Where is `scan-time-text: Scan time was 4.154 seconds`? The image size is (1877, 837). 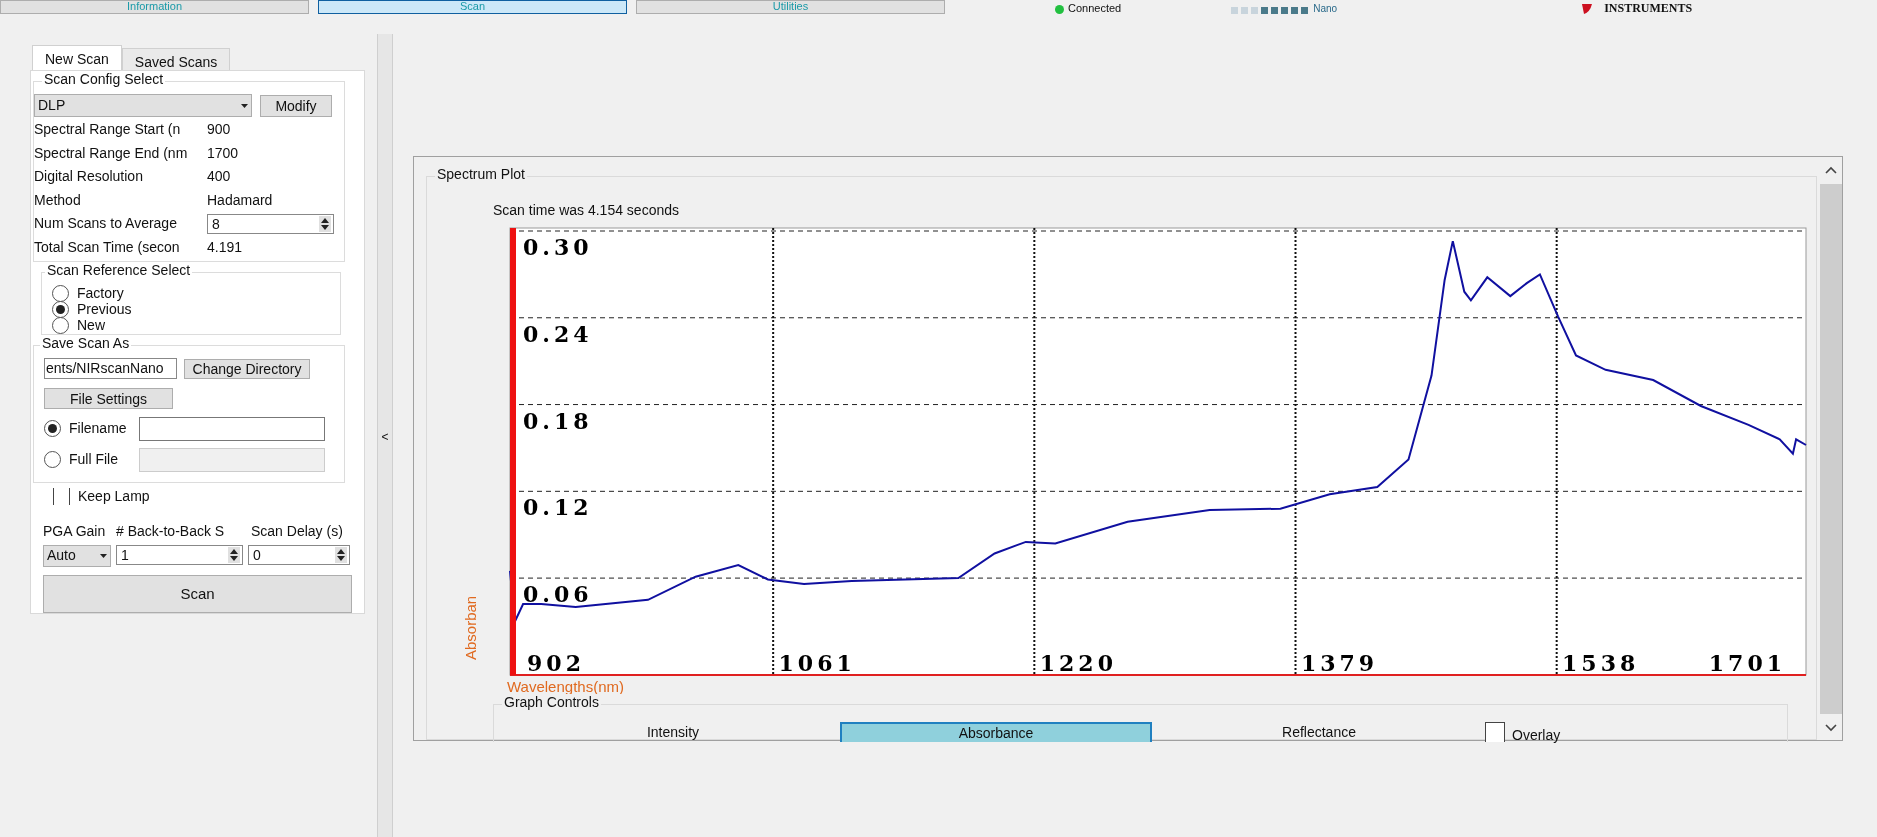
scan-time-text: Scan time was 4.154 seconds is located at coordinates (586, 210).